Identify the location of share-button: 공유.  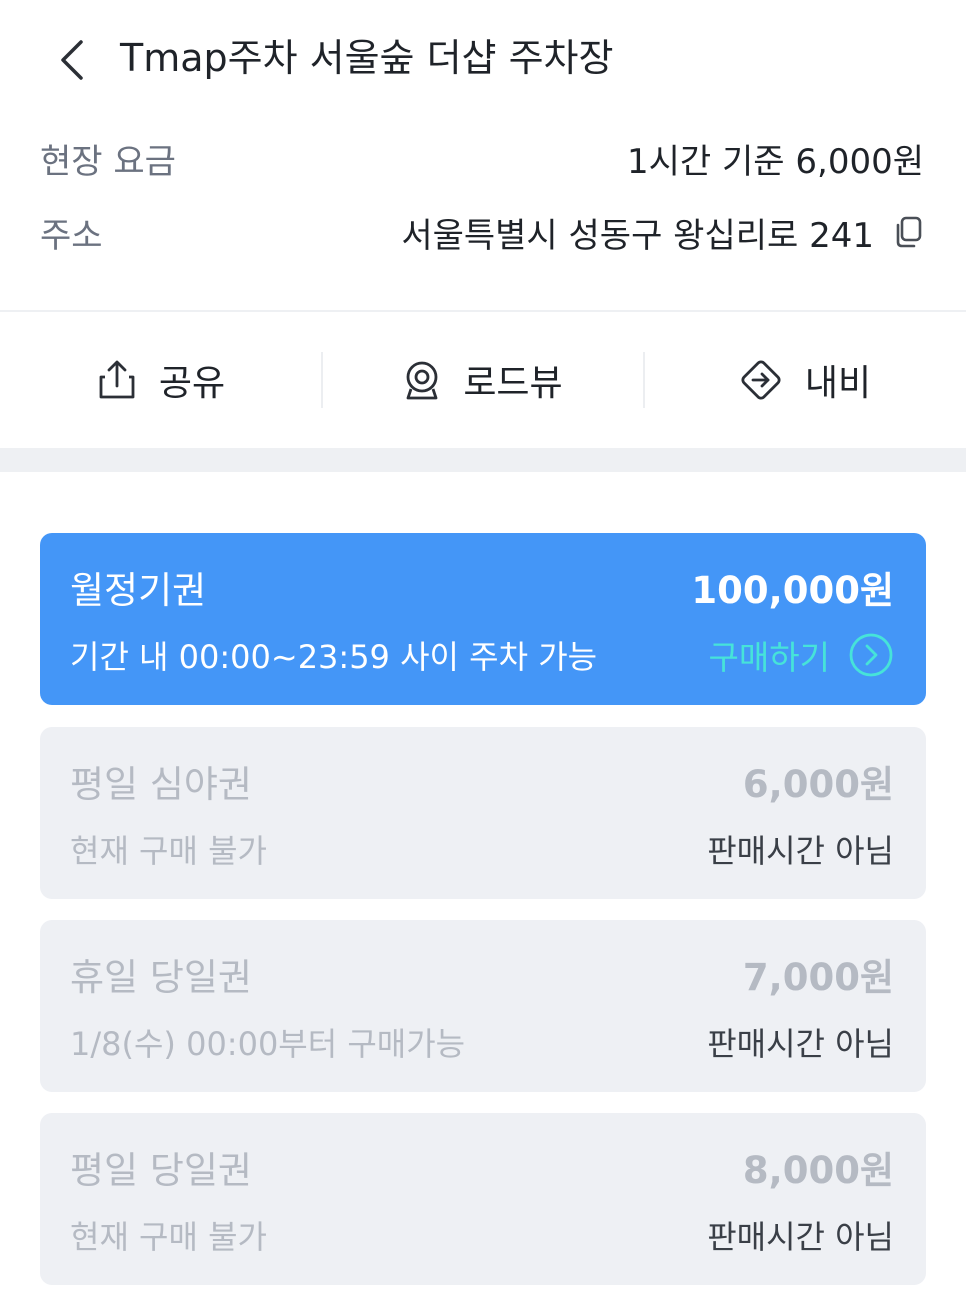
(161, 380).